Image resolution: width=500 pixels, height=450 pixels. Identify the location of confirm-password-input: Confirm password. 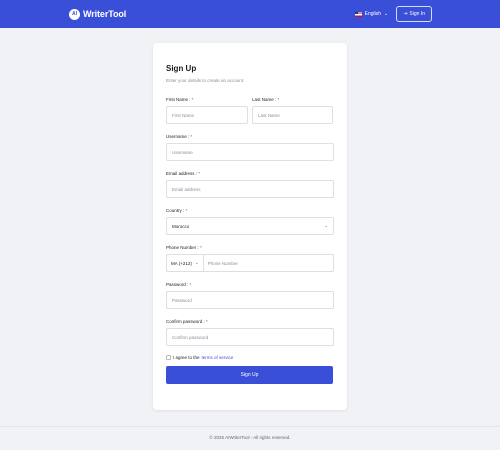
(250, 337).